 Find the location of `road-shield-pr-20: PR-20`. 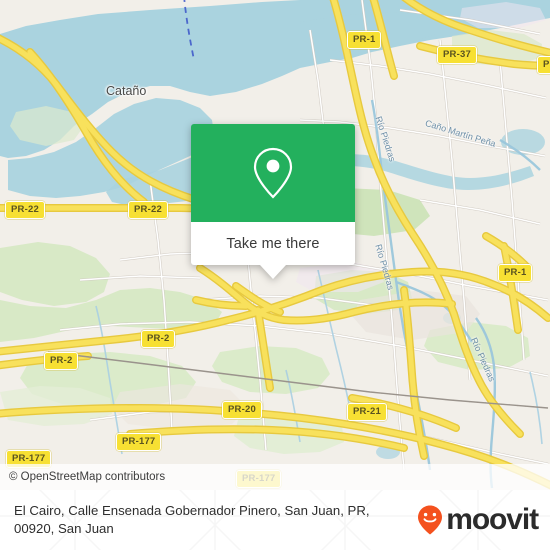

road-shield-pr-20: PR-20 is located at coordinates (242, 410).